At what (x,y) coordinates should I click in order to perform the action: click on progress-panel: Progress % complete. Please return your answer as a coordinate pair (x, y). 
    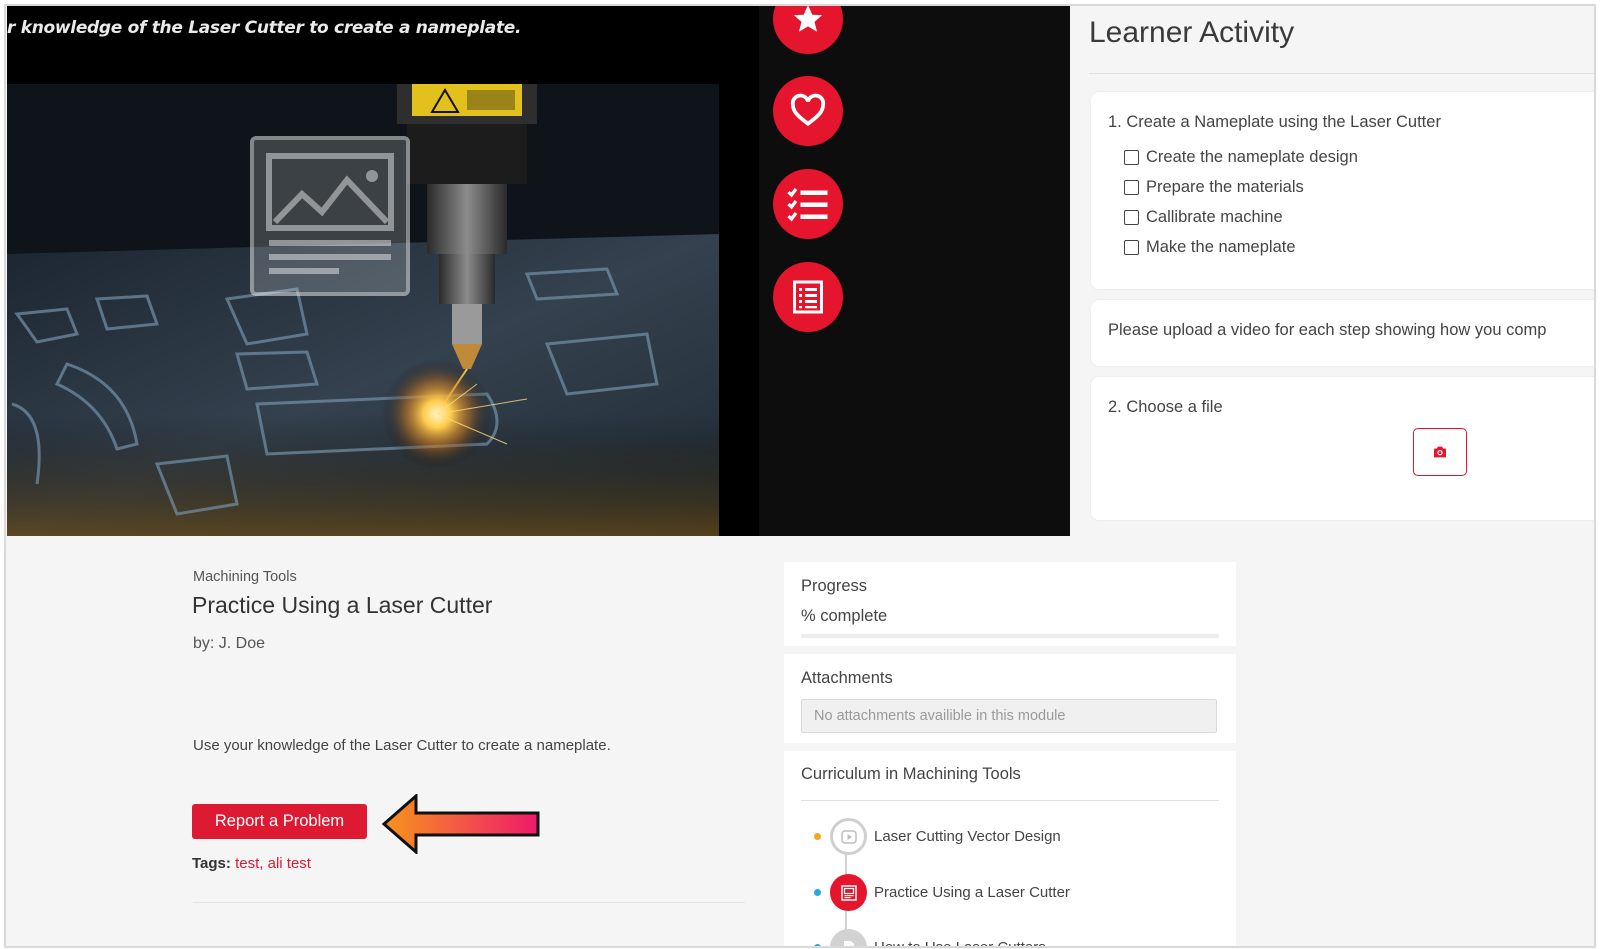
    Looking at the image, I should click on (1010, 604).